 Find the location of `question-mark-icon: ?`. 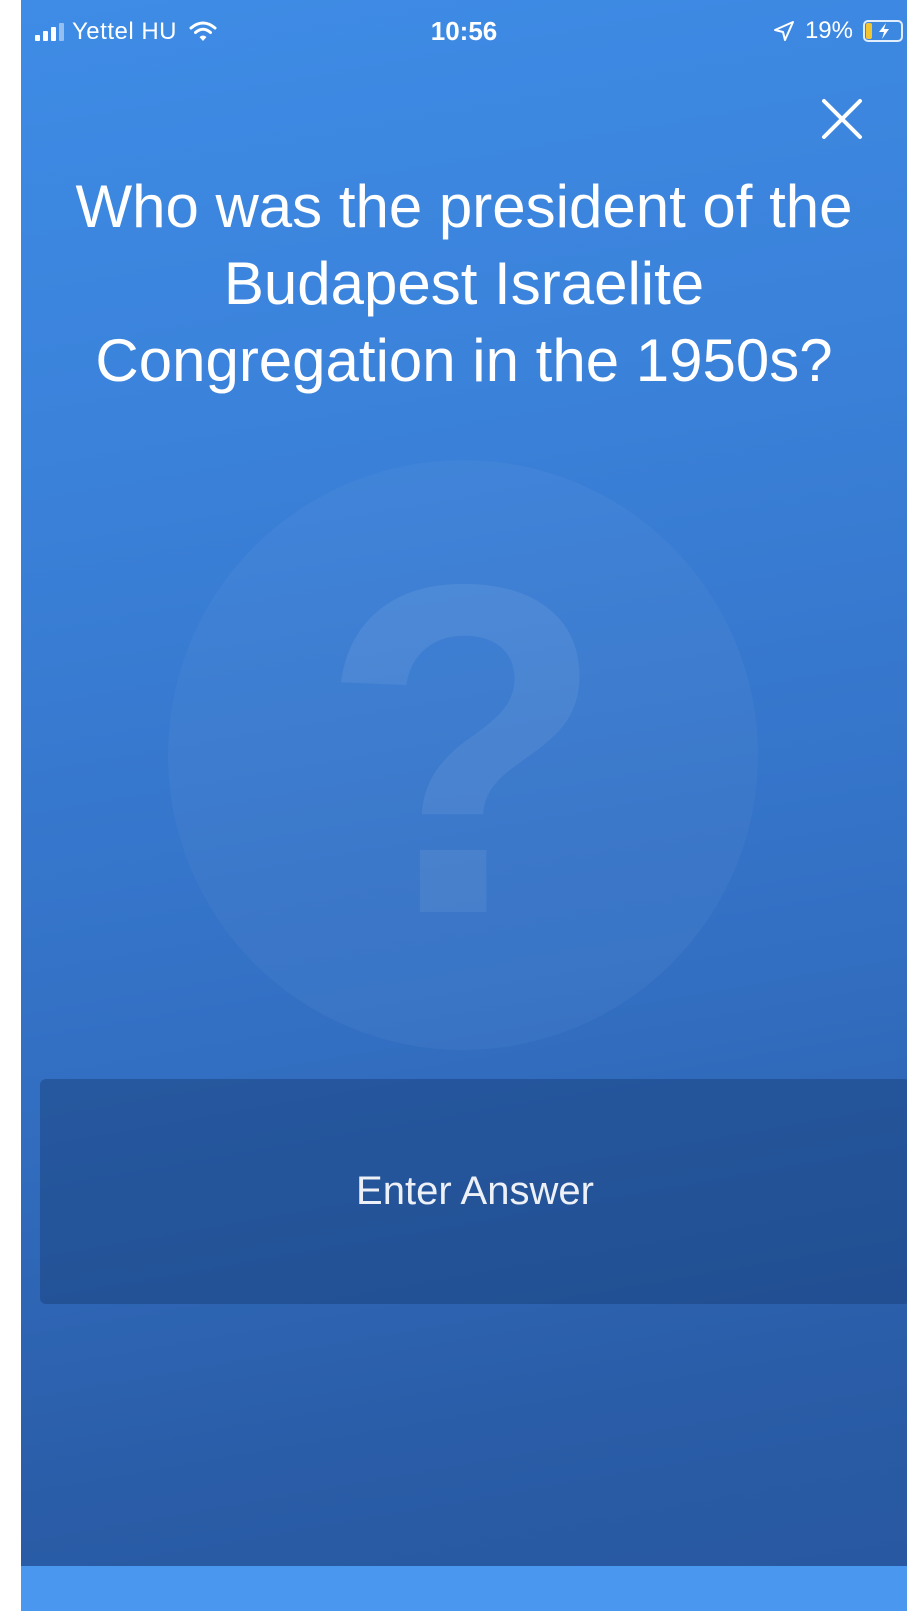

question-mark-icon: ? is located at coordinates (463, 749).